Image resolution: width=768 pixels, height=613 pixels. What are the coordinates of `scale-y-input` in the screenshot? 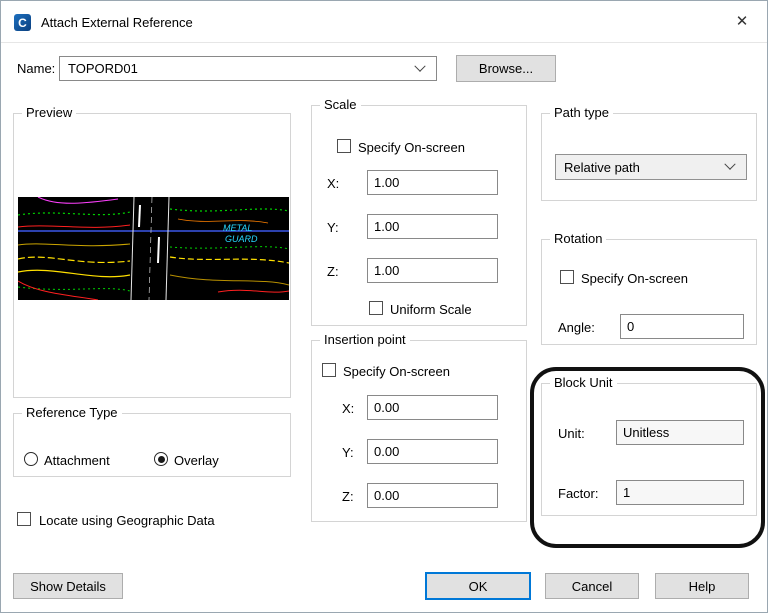 It's located at (432, 226).